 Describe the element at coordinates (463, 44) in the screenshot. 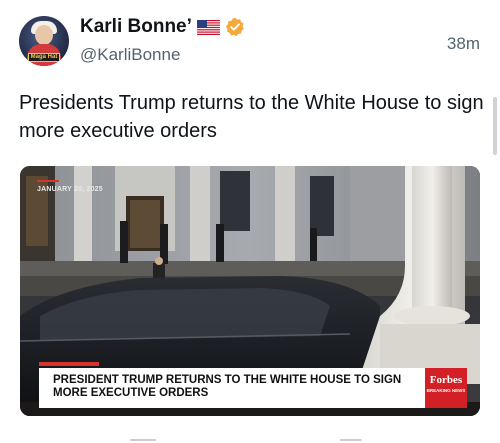

I see `post-timestamp: 38m` at that location.